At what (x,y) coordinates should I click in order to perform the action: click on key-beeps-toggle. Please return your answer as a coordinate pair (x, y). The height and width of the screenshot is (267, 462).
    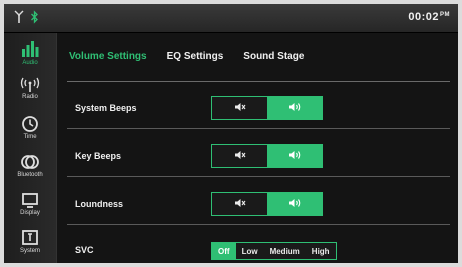
    Looking at the image, I should click on (267, 156).